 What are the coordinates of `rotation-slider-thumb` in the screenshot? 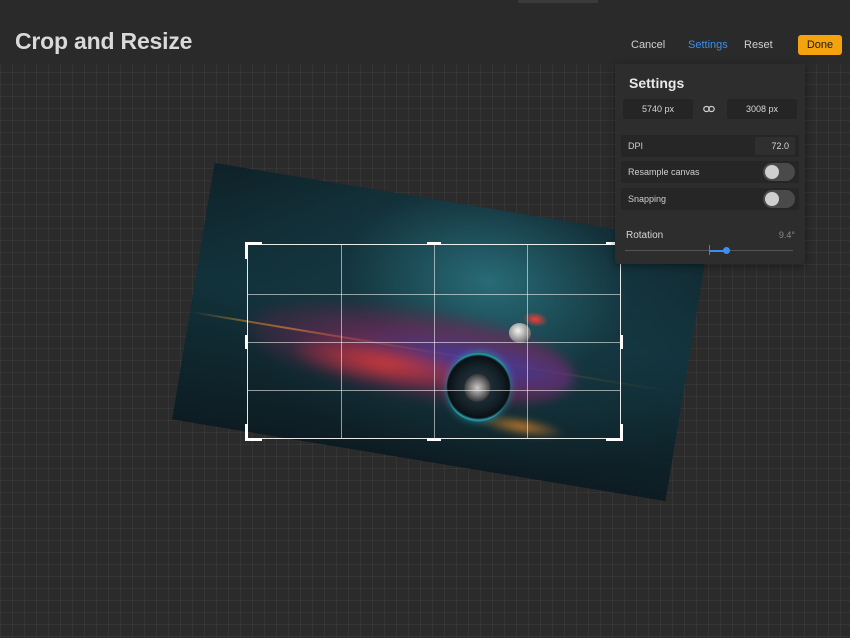 It's located at (726, 250).